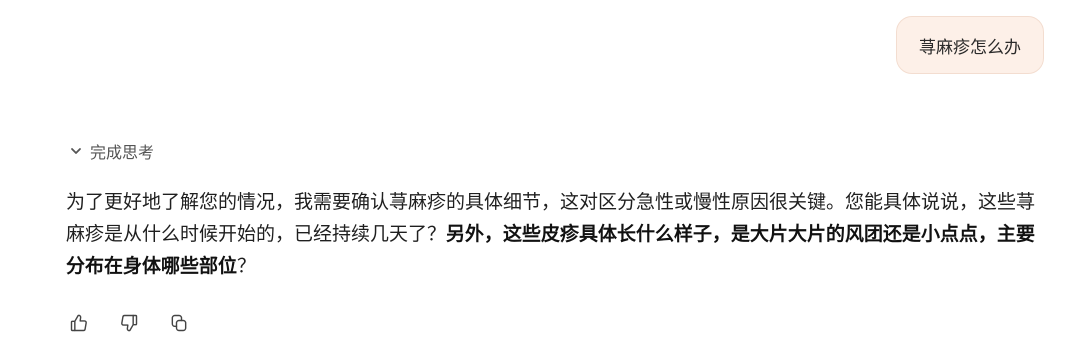 This screenshot has height=362, width=1080. I want to click on chevron-down-icon, so click(76, 151).